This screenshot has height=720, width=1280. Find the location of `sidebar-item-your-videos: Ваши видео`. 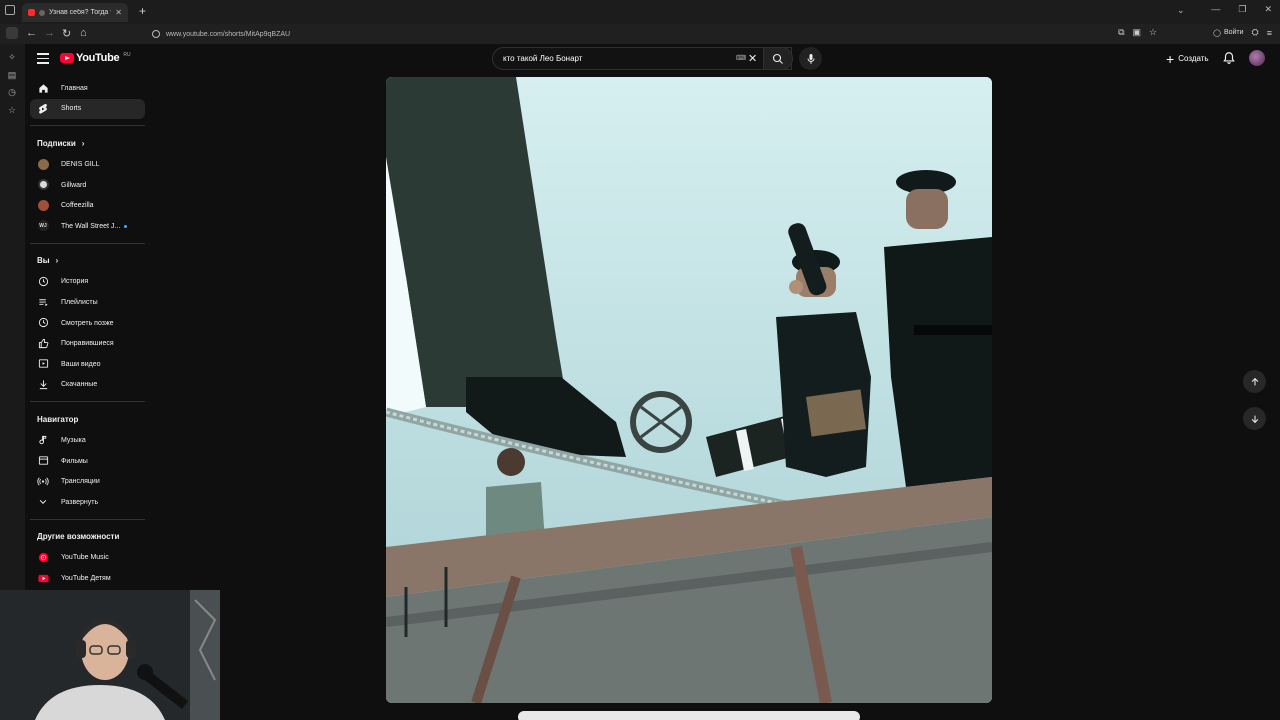

sidebar-item-your-videos: Ваши видео is located at coordinates (87, 364).